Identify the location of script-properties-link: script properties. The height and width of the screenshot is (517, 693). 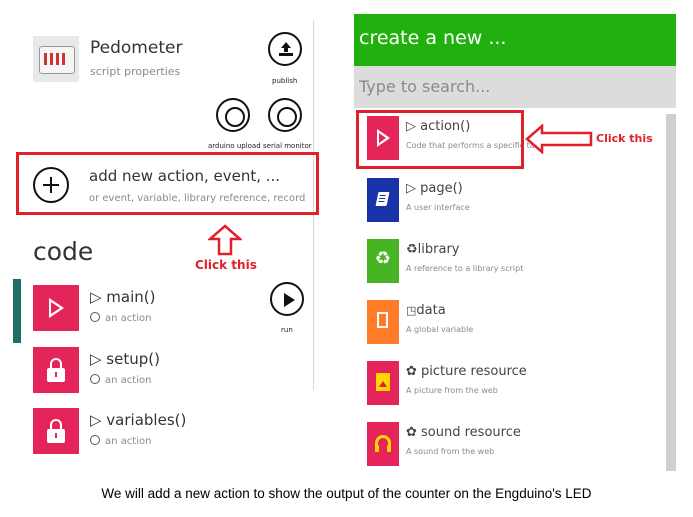
(135, 71).